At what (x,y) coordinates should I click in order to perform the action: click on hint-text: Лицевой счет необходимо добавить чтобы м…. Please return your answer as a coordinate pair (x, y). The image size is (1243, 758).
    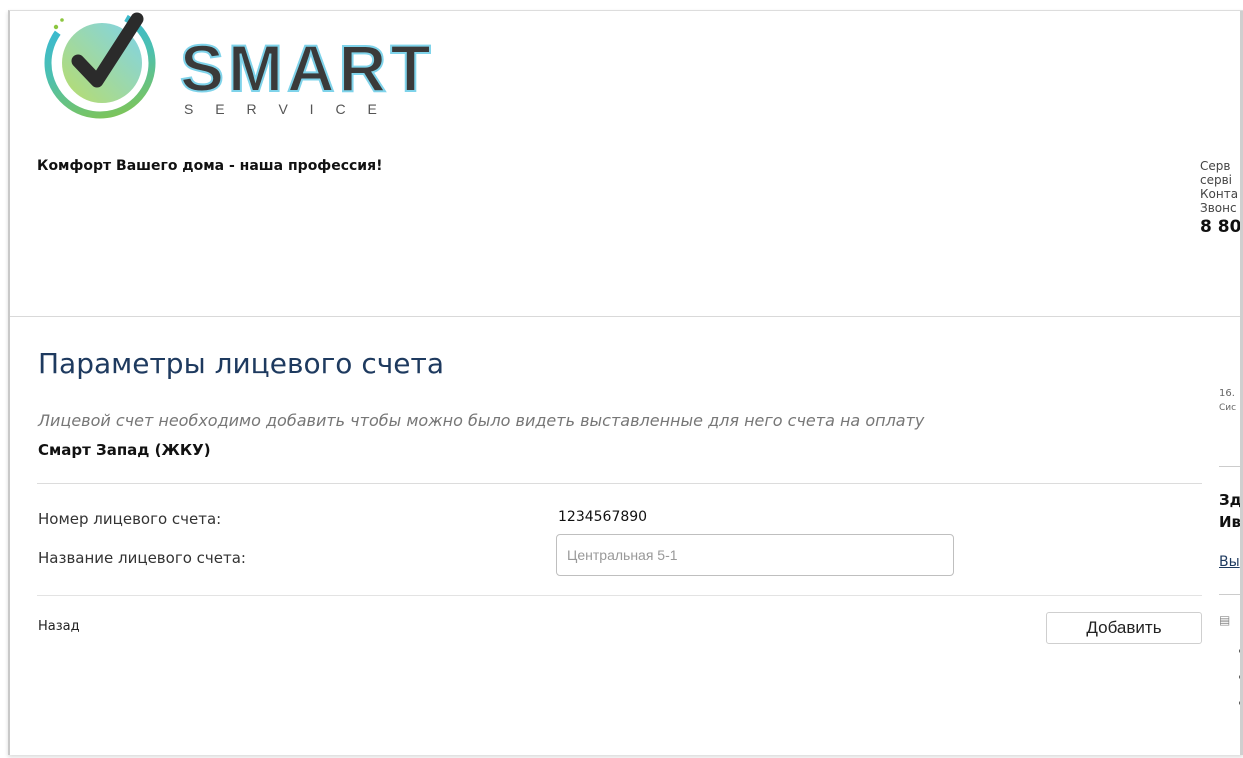
    Looking at the image, I should click on (481, 420).